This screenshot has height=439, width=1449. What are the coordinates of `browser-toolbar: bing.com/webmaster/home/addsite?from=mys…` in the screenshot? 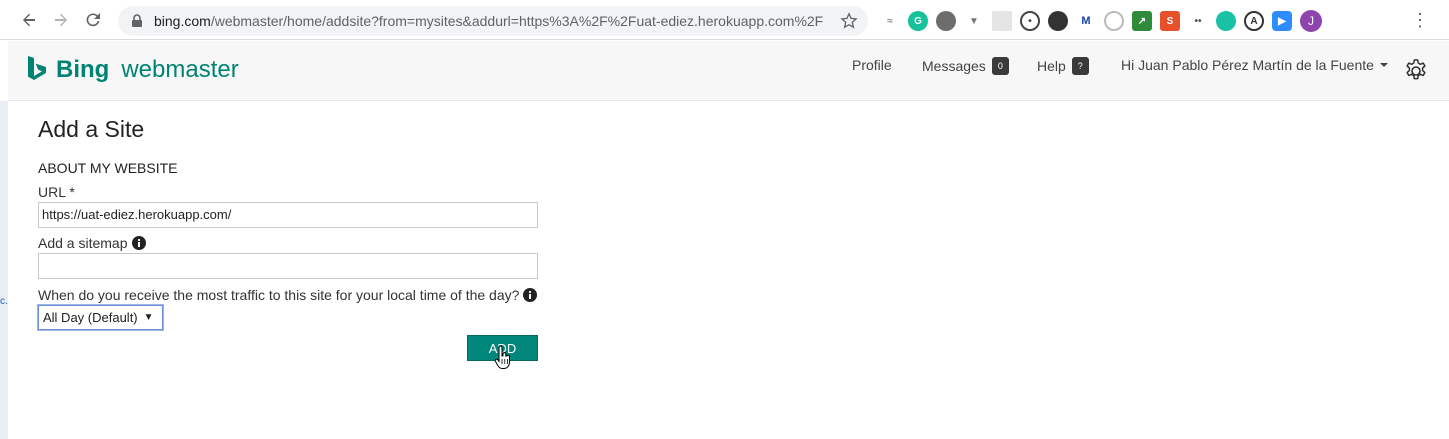 It's located at (724, 20).